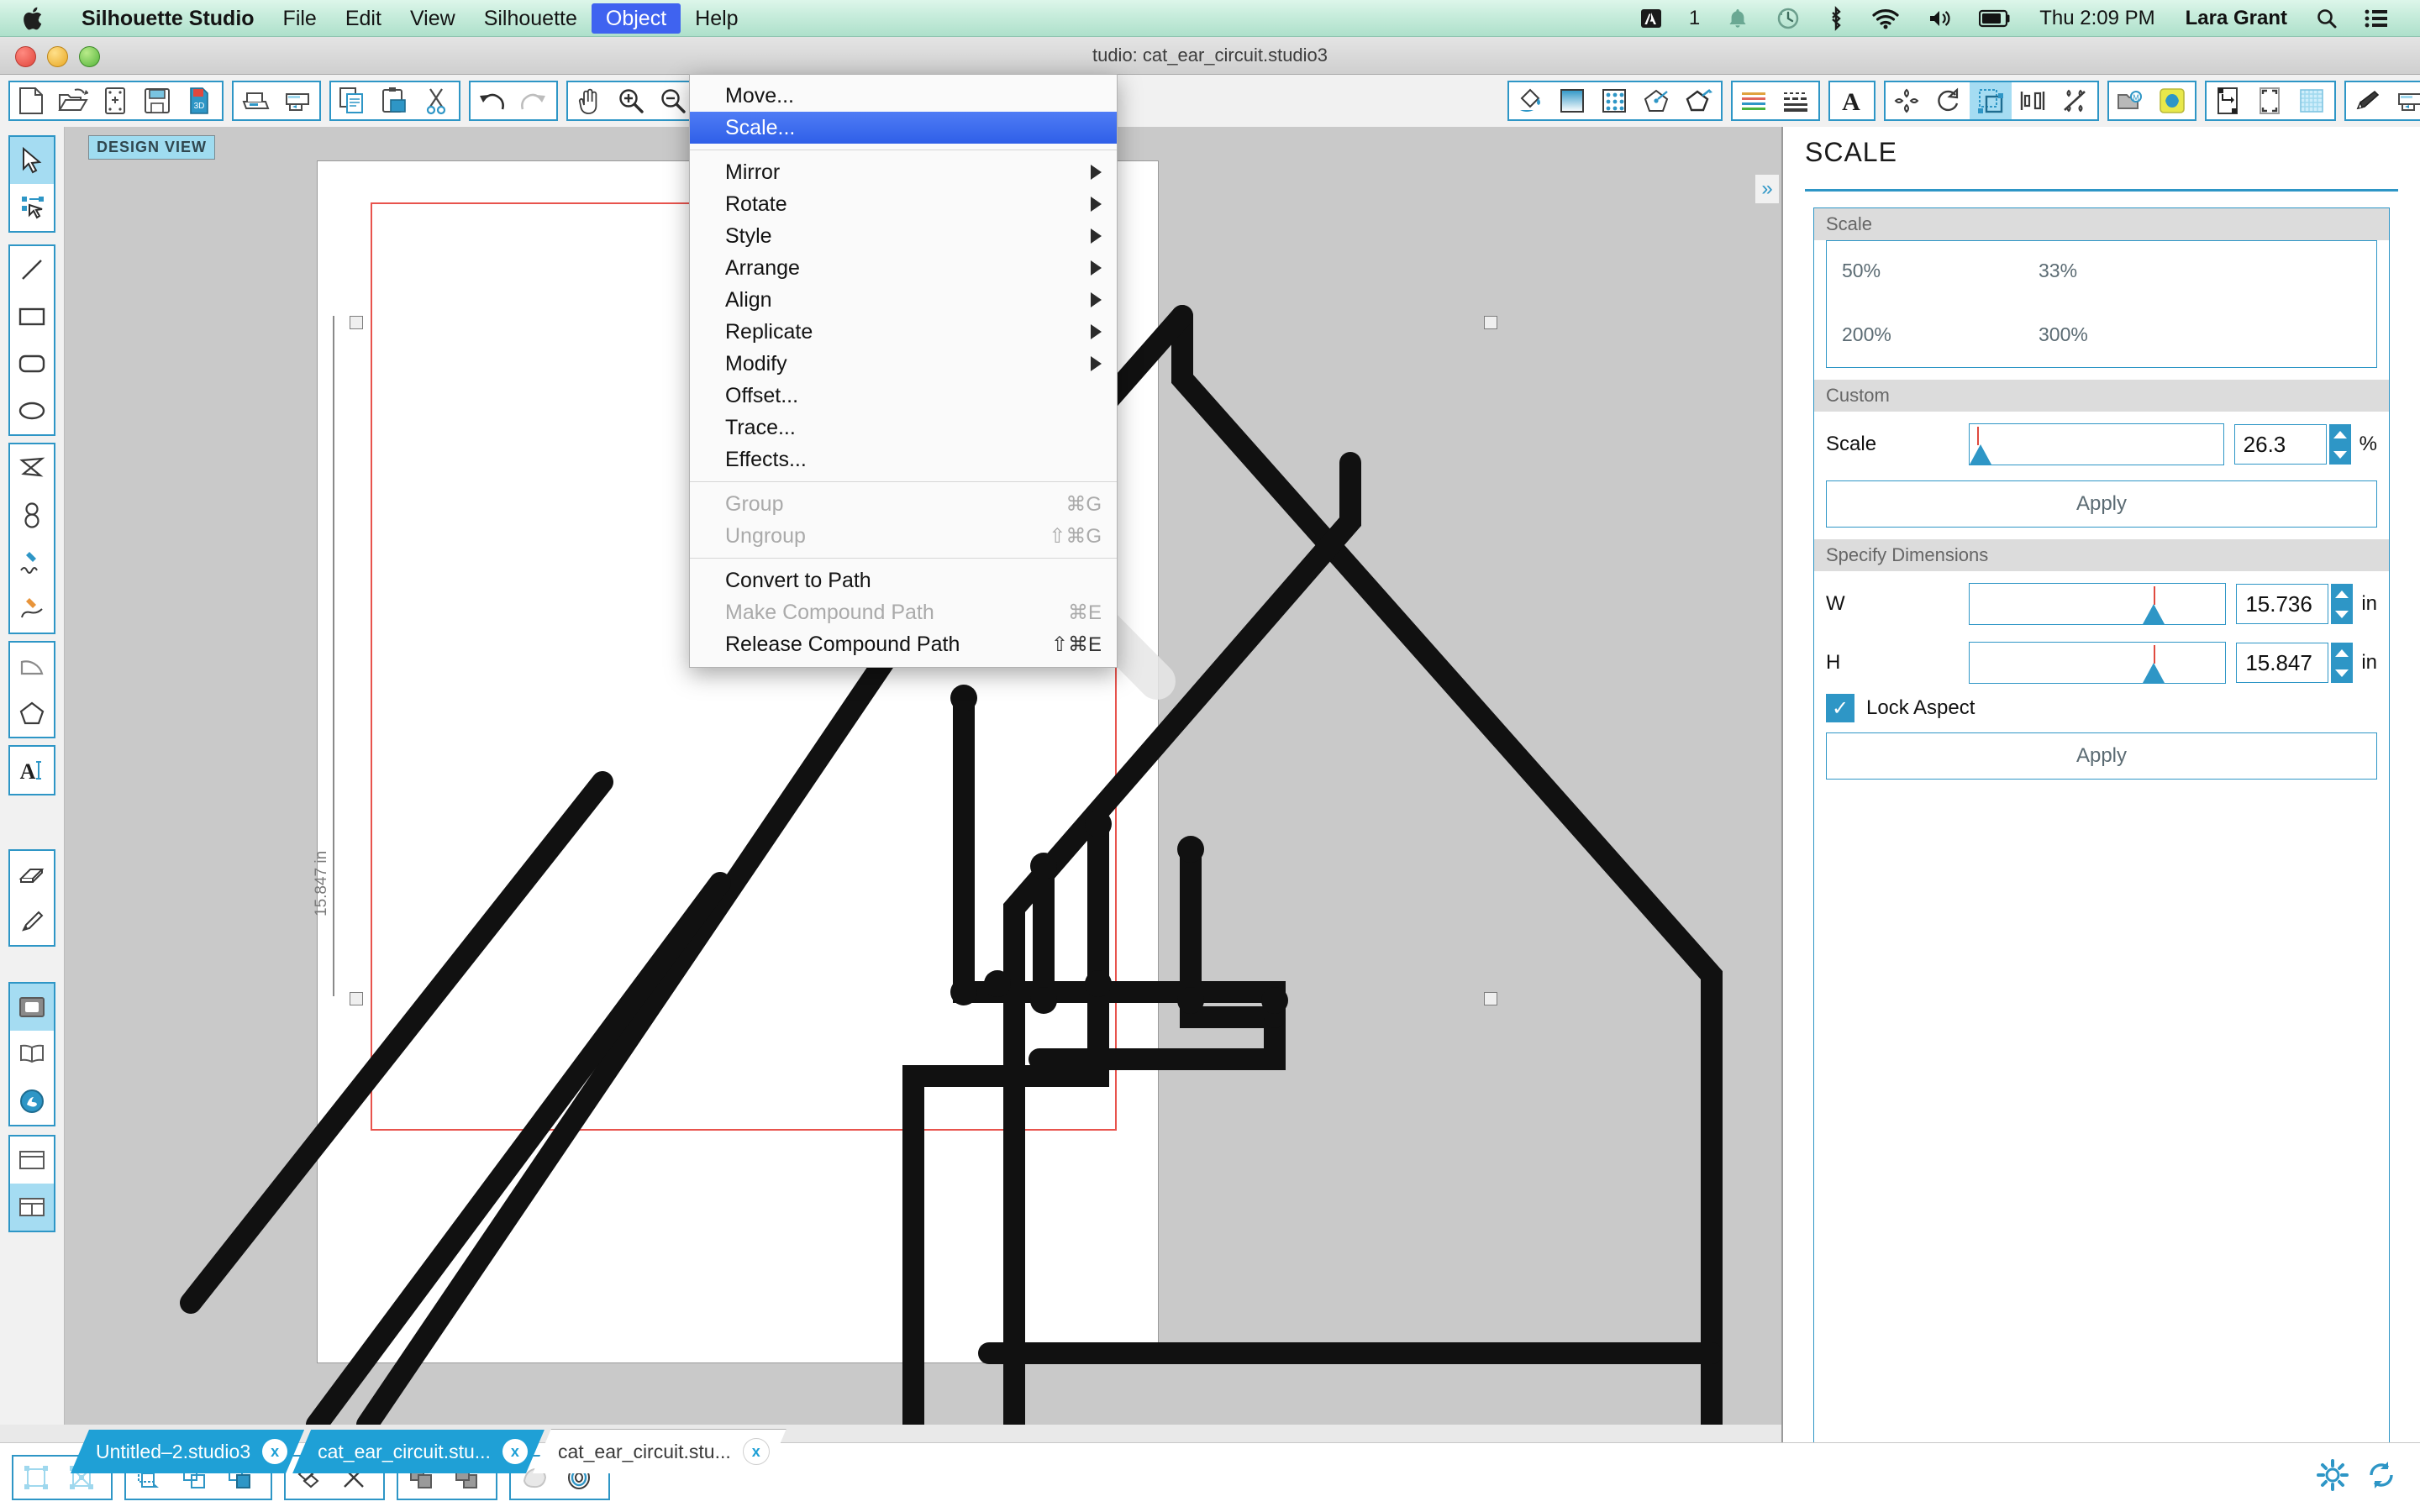 Image resolution: width=2420 pixels, height=1512 pixels. I want to click on edit-points-tool, so click(32, 207).